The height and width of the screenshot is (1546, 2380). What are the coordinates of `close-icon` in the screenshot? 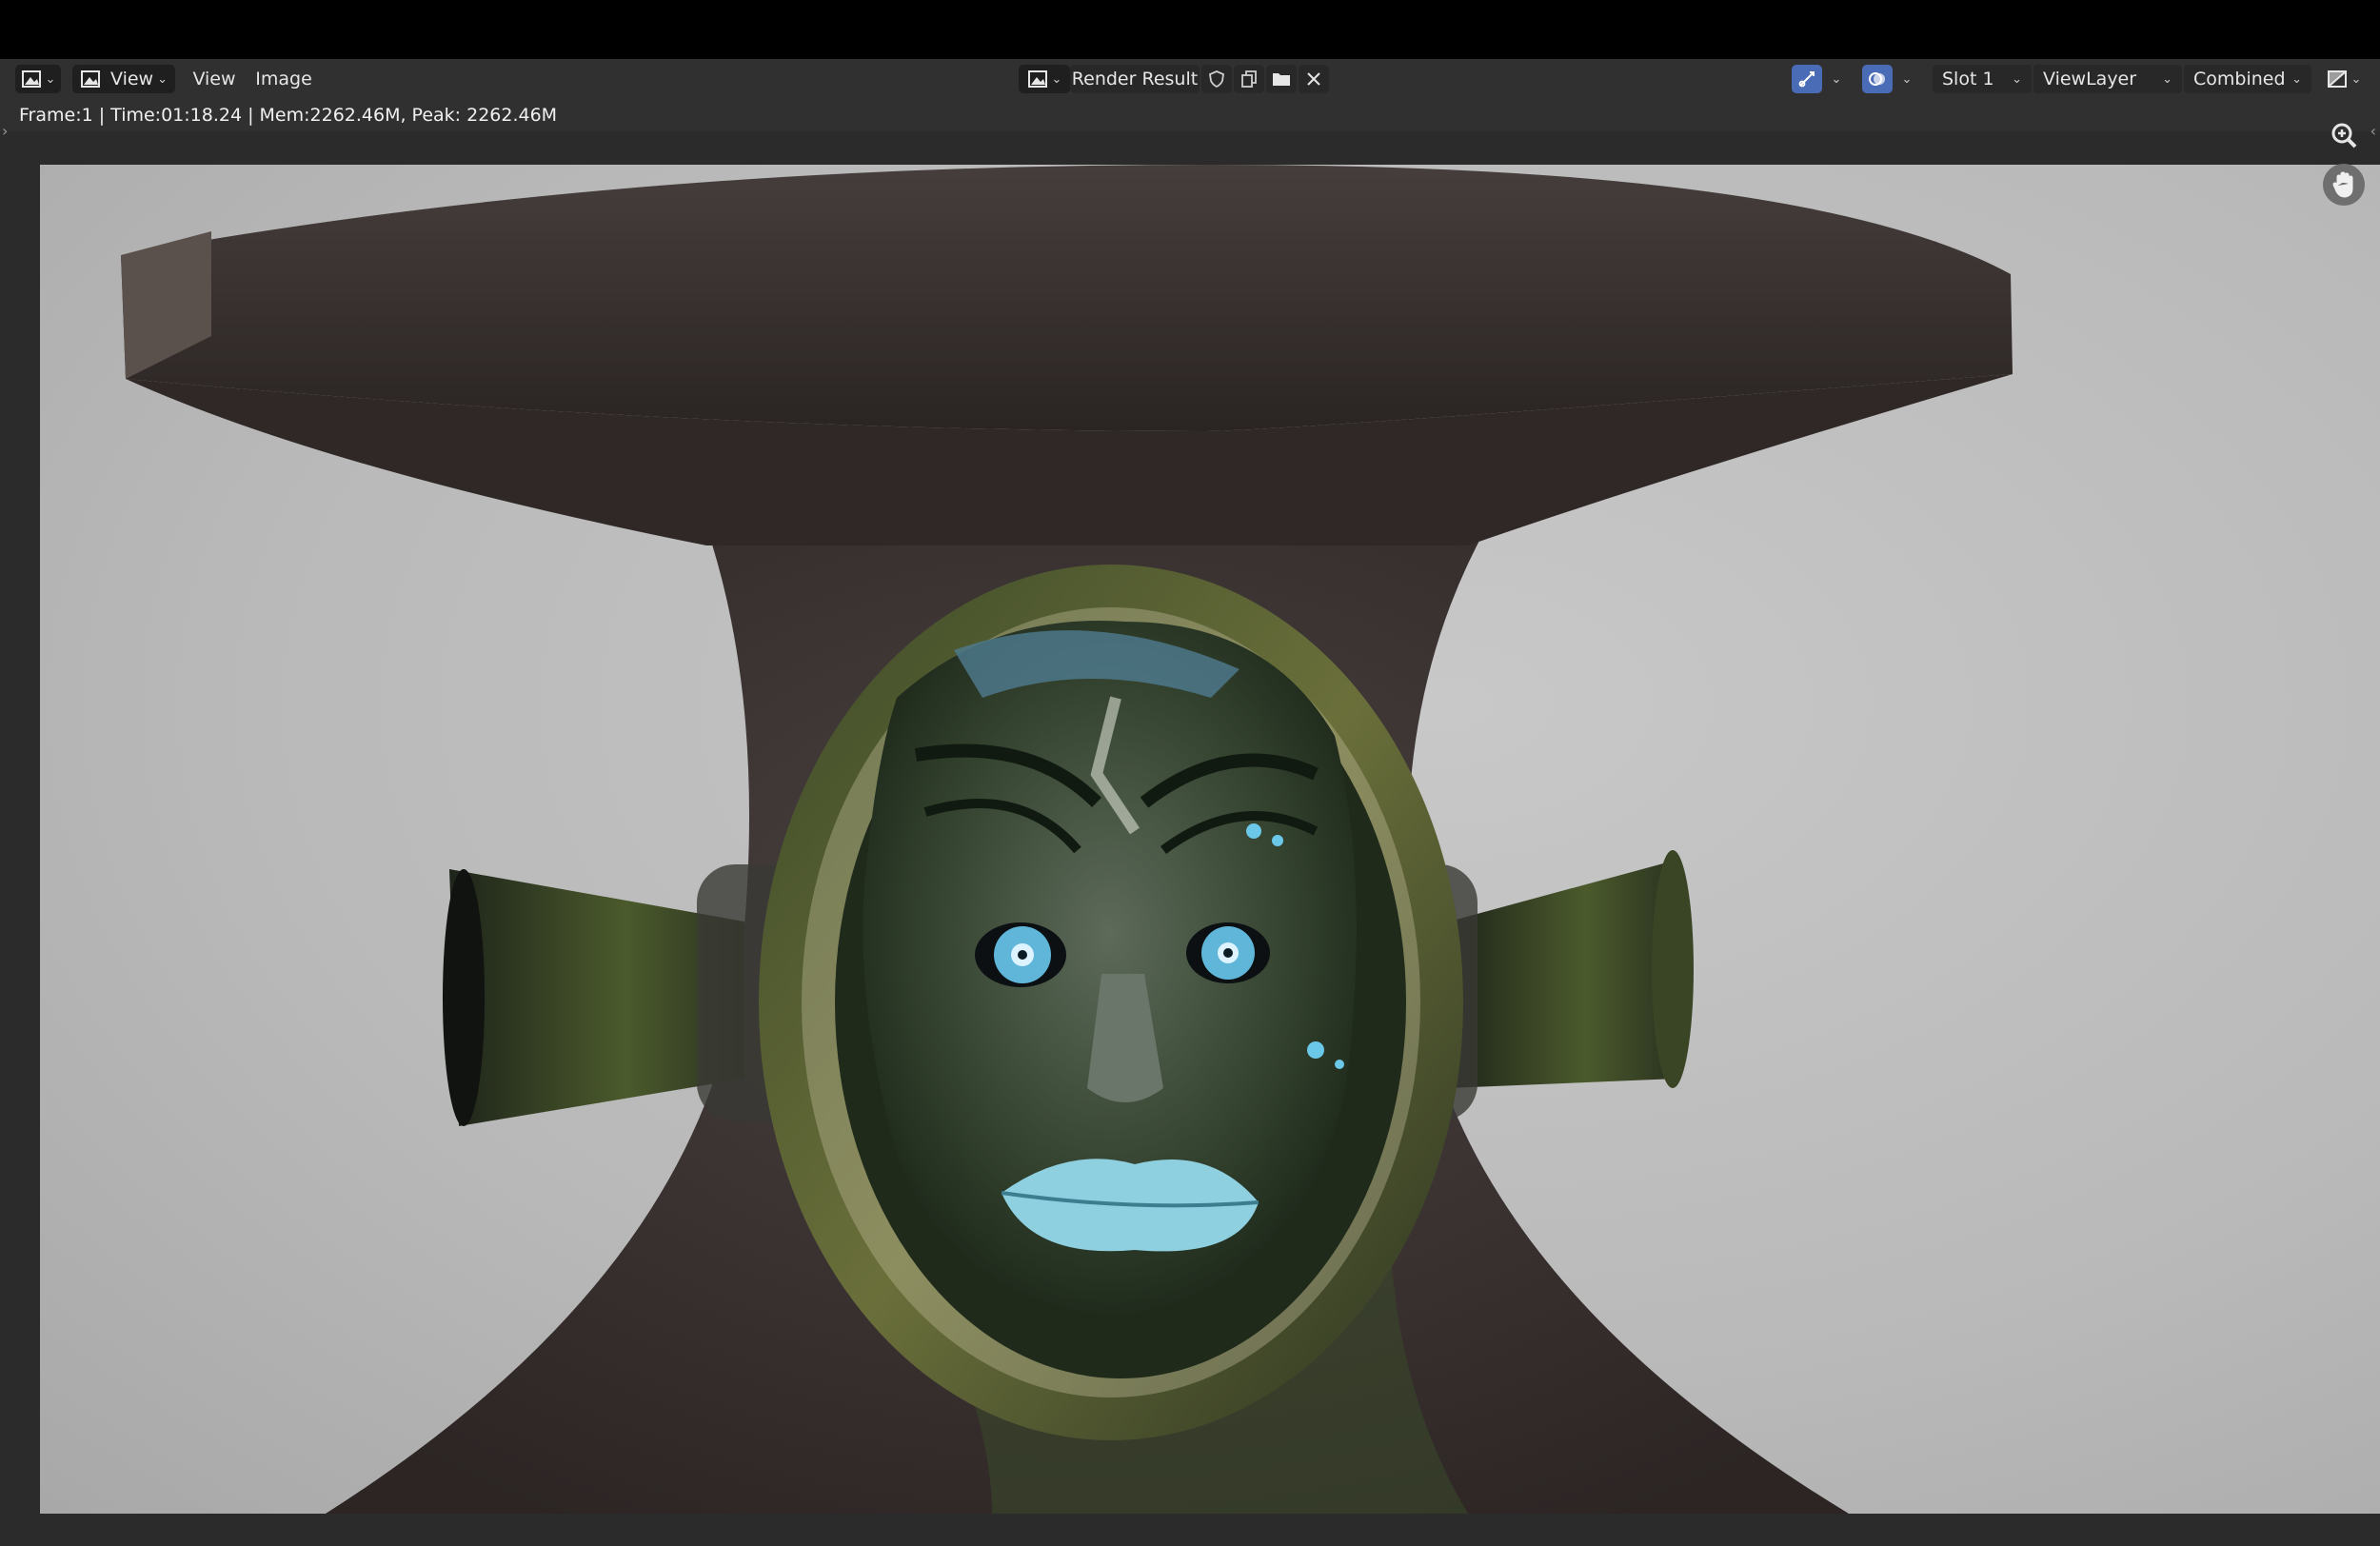 It's located at (1313, 79).